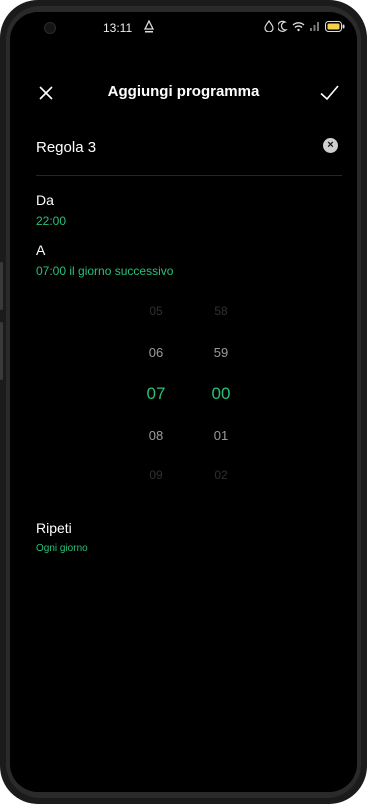 This screenshot has width=367, height=804. I want to click on hour-option: 08, so click(156, 435).